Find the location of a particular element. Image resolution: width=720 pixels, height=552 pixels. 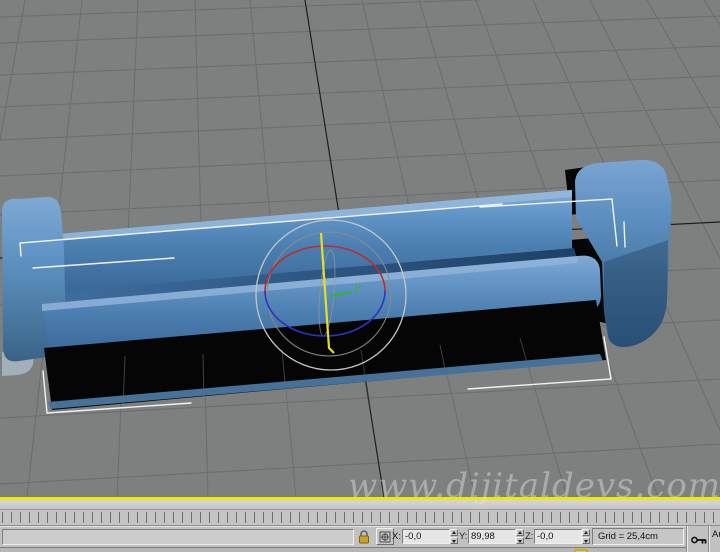

absolute-mode-icon is located at coordinates (385, 536).